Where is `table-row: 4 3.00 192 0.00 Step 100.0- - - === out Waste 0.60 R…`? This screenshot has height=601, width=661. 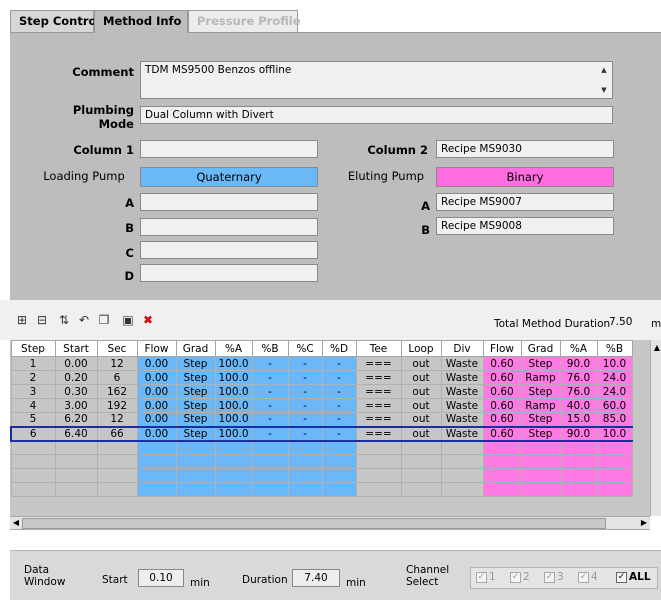 table-row: 4 3.00 192 0.00 Step 100.0- - - === out Waste 0.60 R… is located at coordinates (321, 405).